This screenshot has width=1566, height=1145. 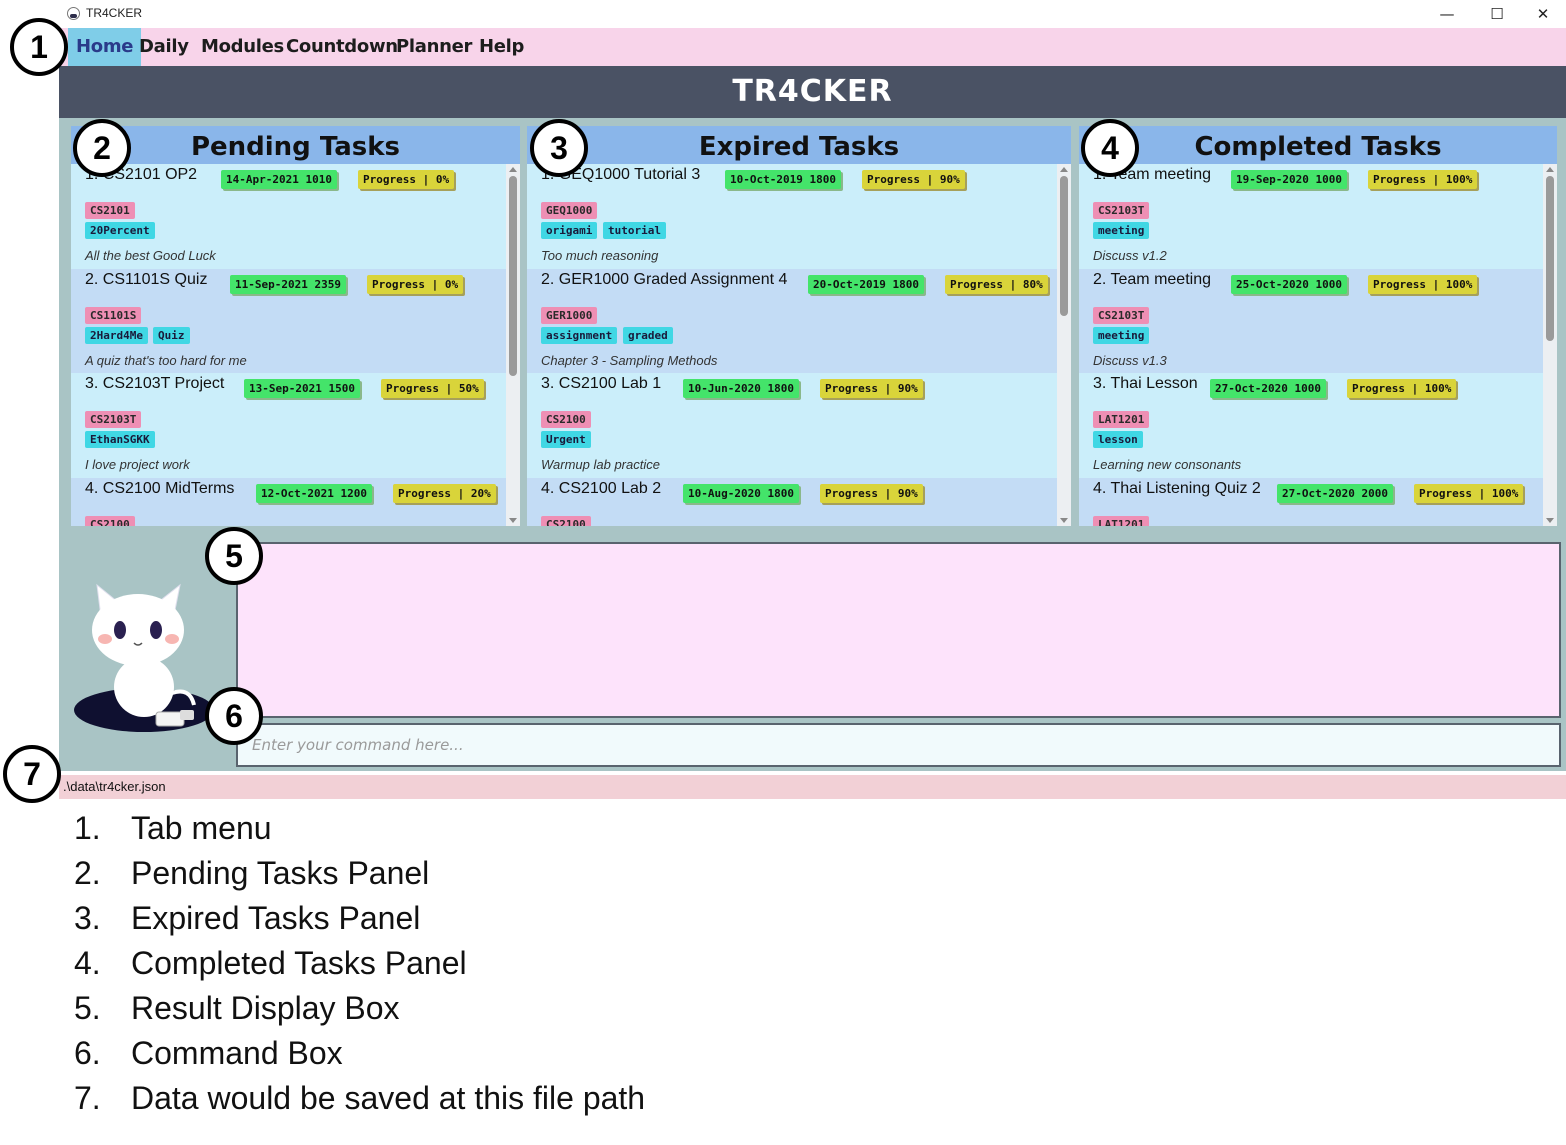 I want to click on task-description: I love project work, so click(x=137, y=464).